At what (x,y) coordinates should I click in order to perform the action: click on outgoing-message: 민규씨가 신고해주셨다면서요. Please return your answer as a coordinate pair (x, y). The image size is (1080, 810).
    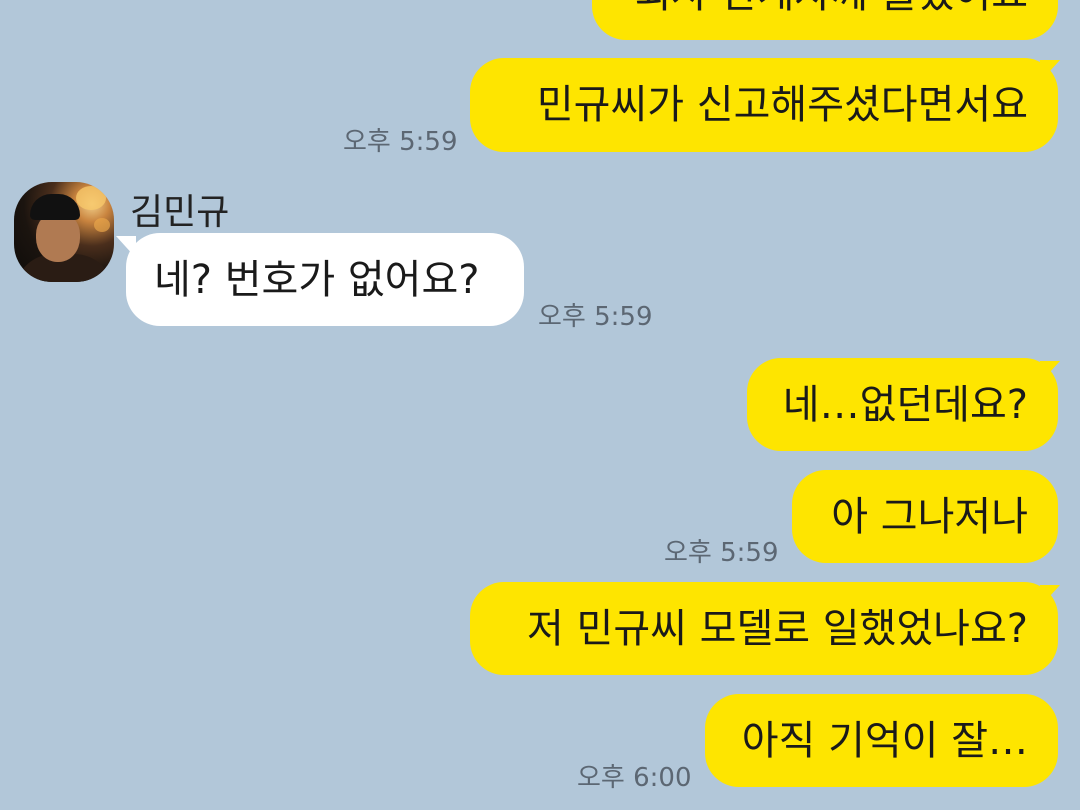
    Looking at the image, I should click on (764, 105).